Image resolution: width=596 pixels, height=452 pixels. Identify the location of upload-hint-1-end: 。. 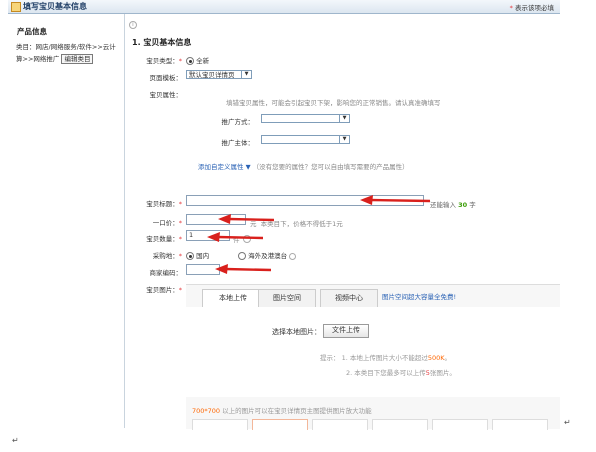
(448, 358).